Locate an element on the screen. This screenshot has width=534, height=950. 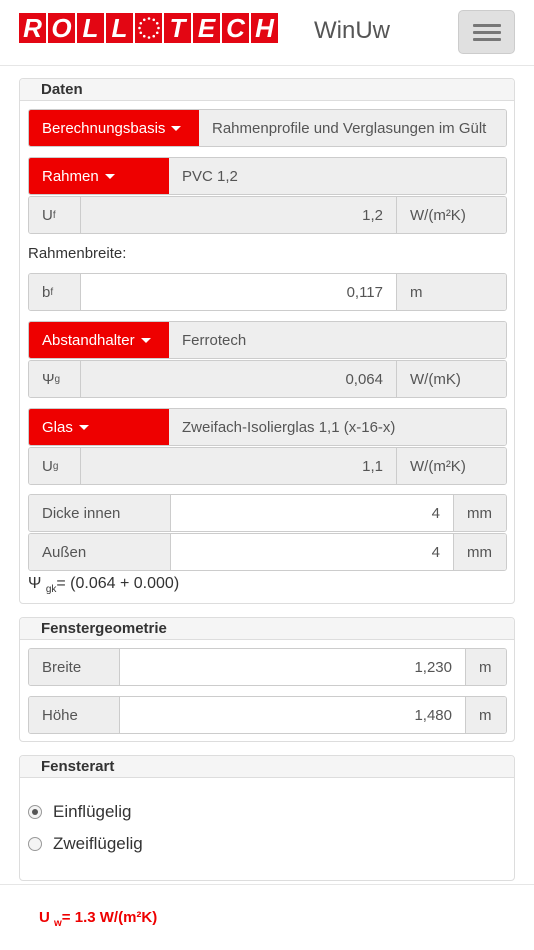
psi-g-unit: W/(mK) is located at coordinates (451, 379).